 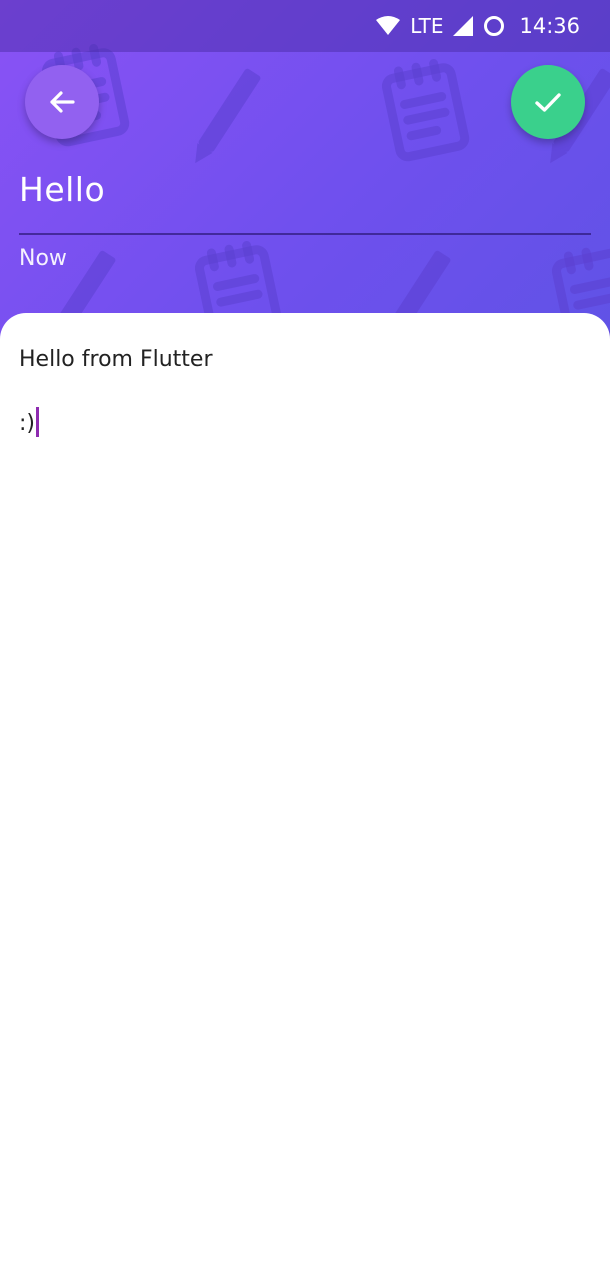 What do you see at coordinates (305, 194) in the screenshot?
I see `note-title-input: Hello` at bounding box center [305, 194].